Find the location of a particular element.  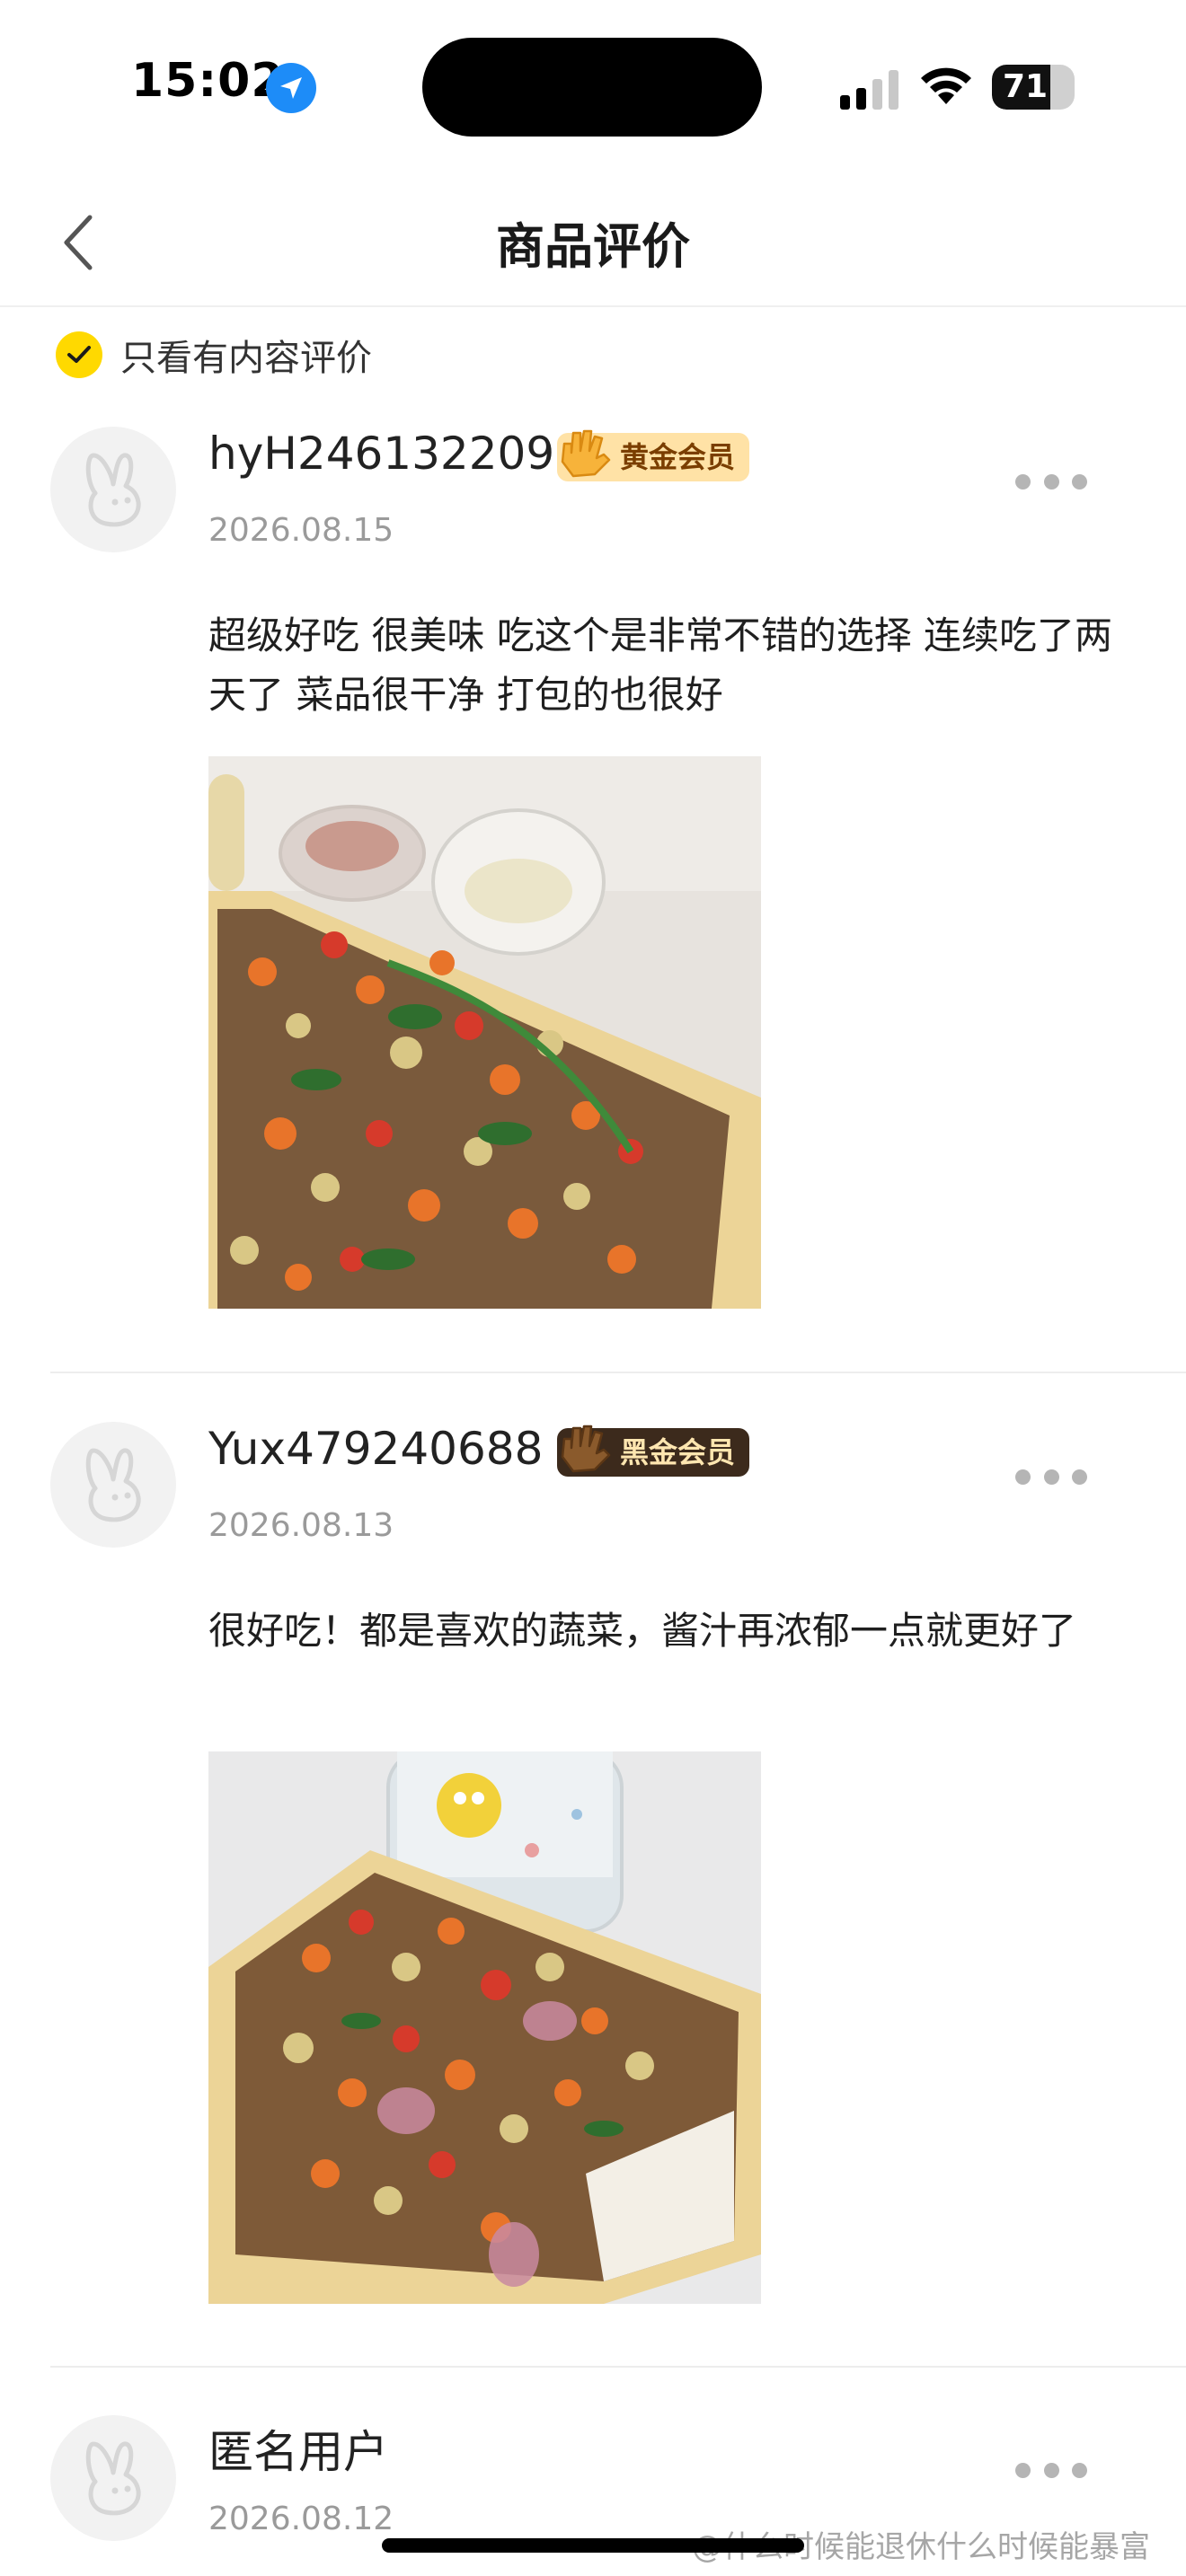

review-date: 2026.08.13 is located at coordinates (301, 1525).